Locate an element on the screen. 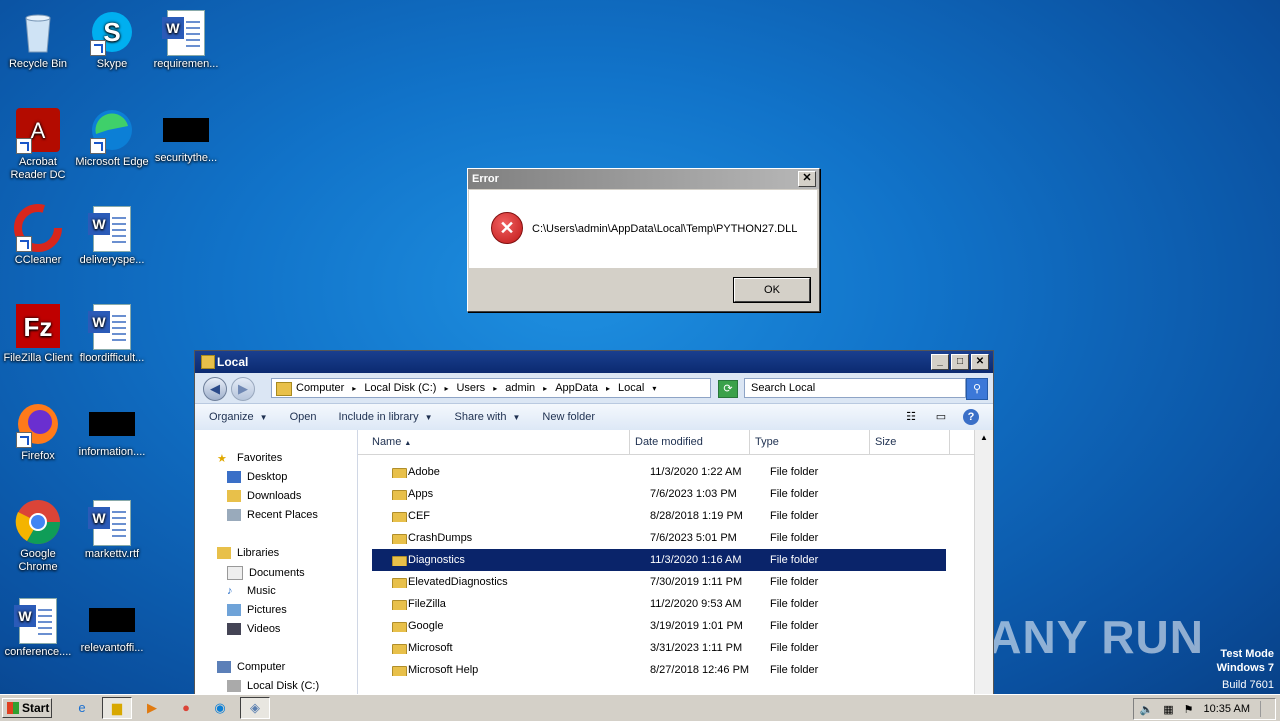 The width and height of the screenshot is (1280, 721). breadcrumb-admin: admin is located at coordinates (520, 388).